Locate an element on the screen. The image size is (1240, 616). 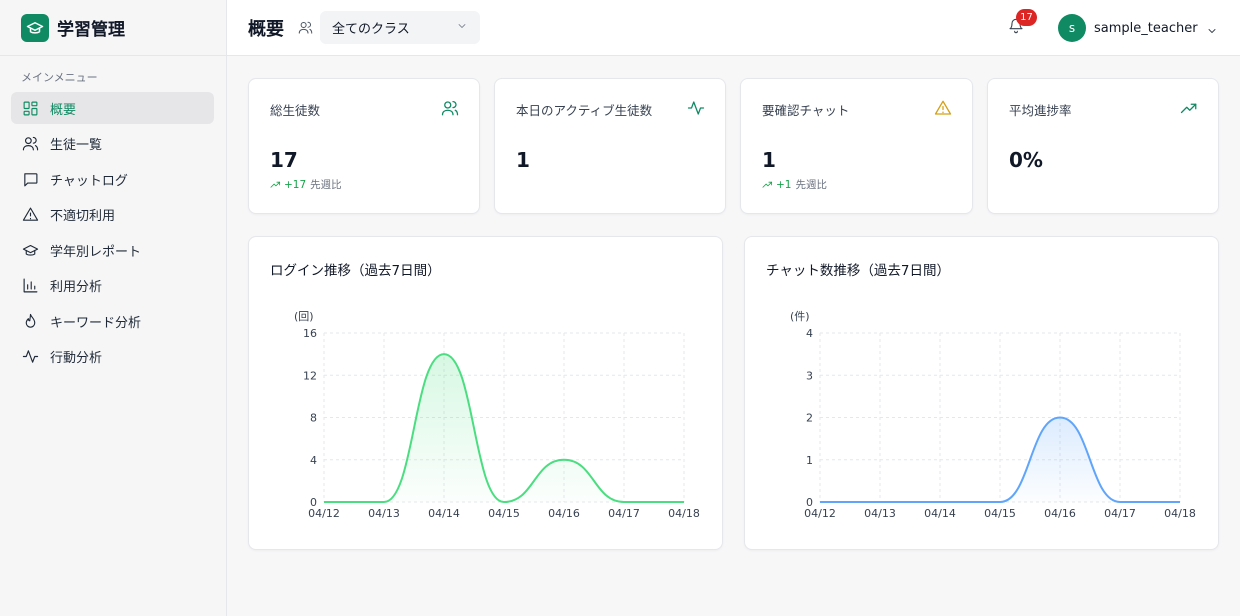
class-select-value: 全てのクラス is located at coordinates (371, 29).